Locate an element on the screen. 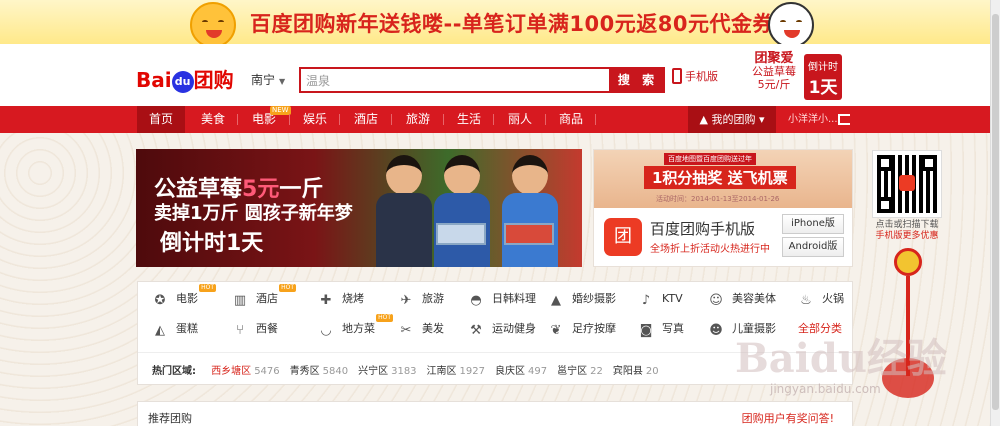 Image resolution: width=1000 pixels, height=426 pixels. category-row2-2: ◡ 地方菜 HOT is located at coordinates (355, 329).